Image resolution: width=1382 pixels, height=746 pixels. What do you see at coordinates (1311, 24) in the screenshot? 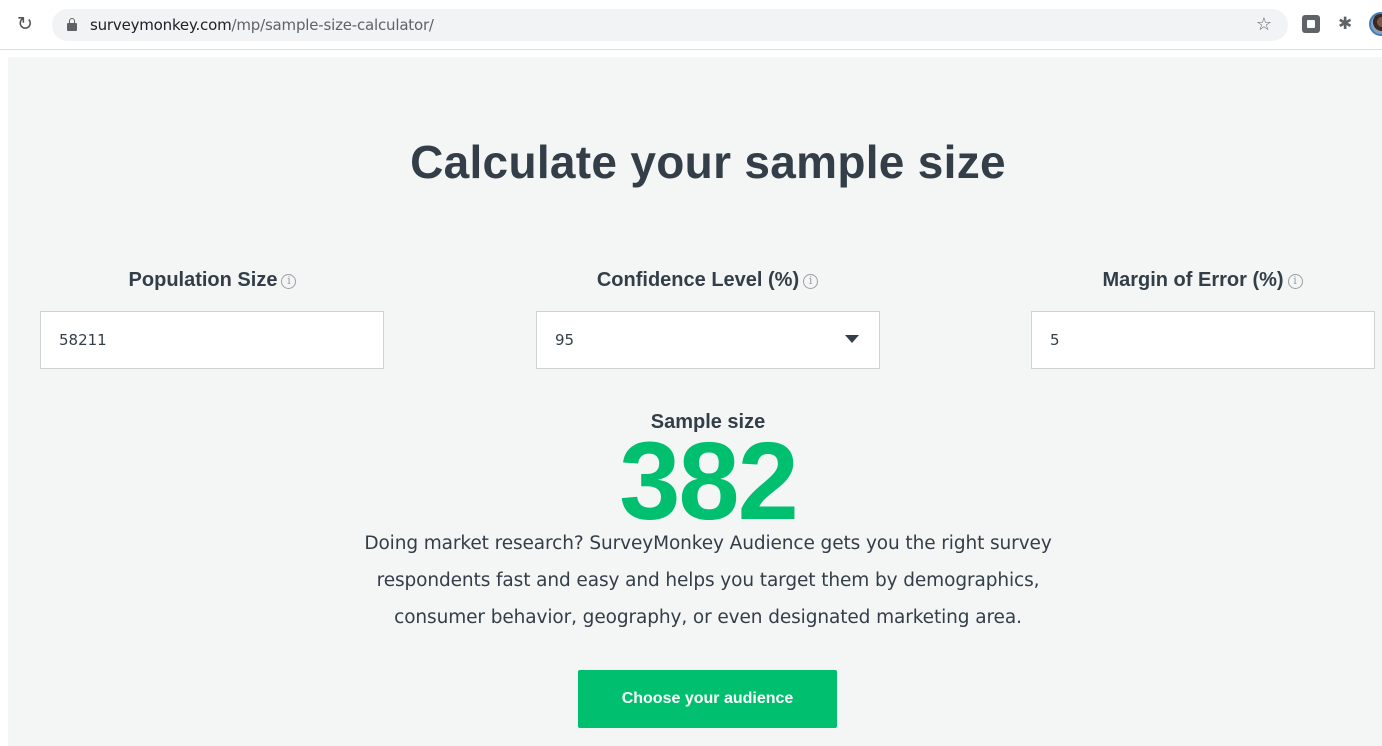
I see `extension-icon` at bounding box center [1311, 24].